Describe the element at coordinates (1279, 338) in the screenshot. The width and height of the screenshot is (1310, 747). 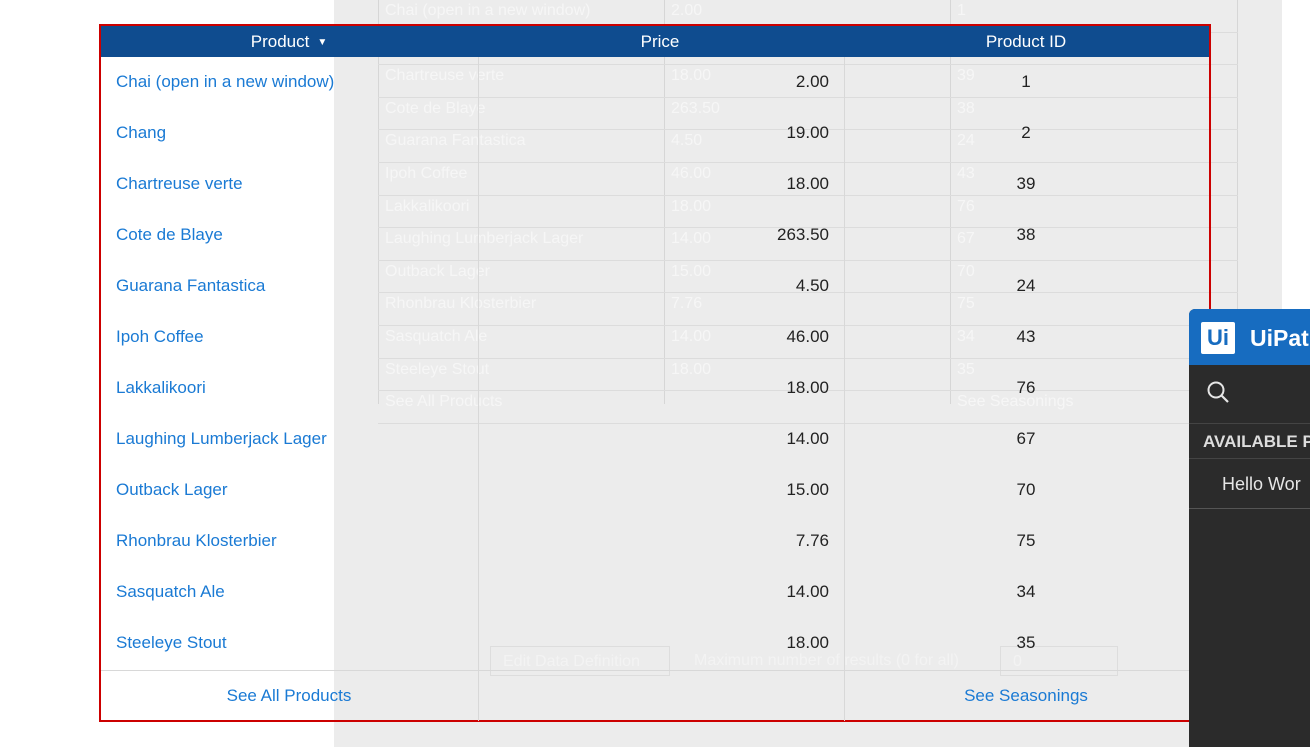
I see `uipath-title: UiPat` at that location.